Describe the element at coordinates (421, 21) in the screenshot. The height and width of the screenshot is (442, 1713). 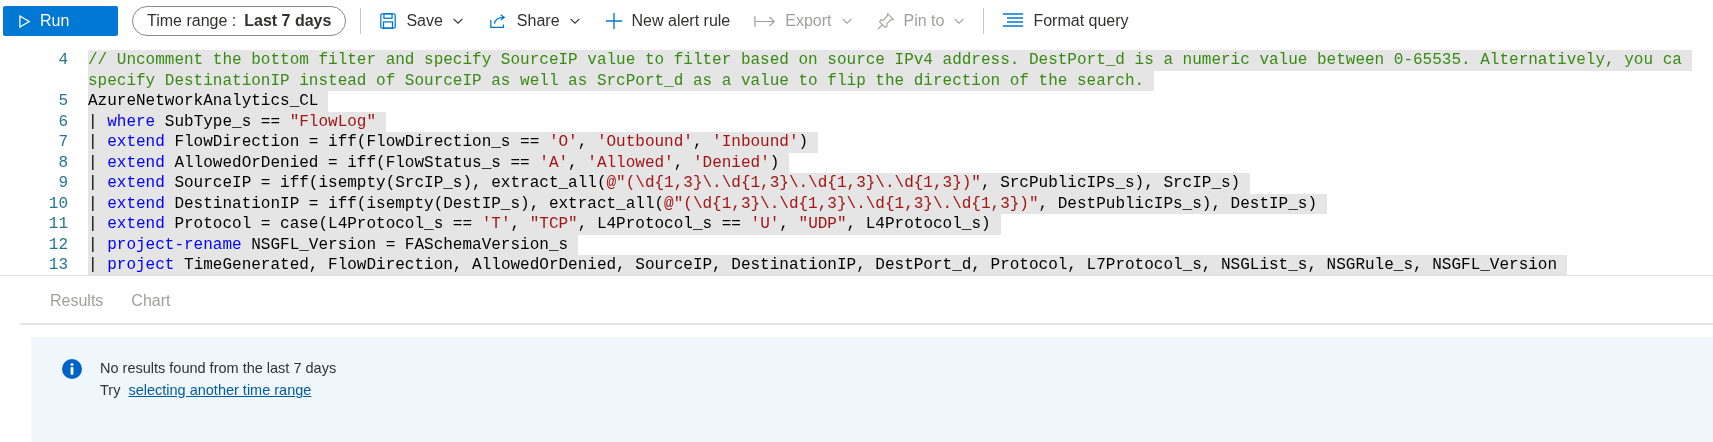
I see `toolbar-button: Save` at that location.